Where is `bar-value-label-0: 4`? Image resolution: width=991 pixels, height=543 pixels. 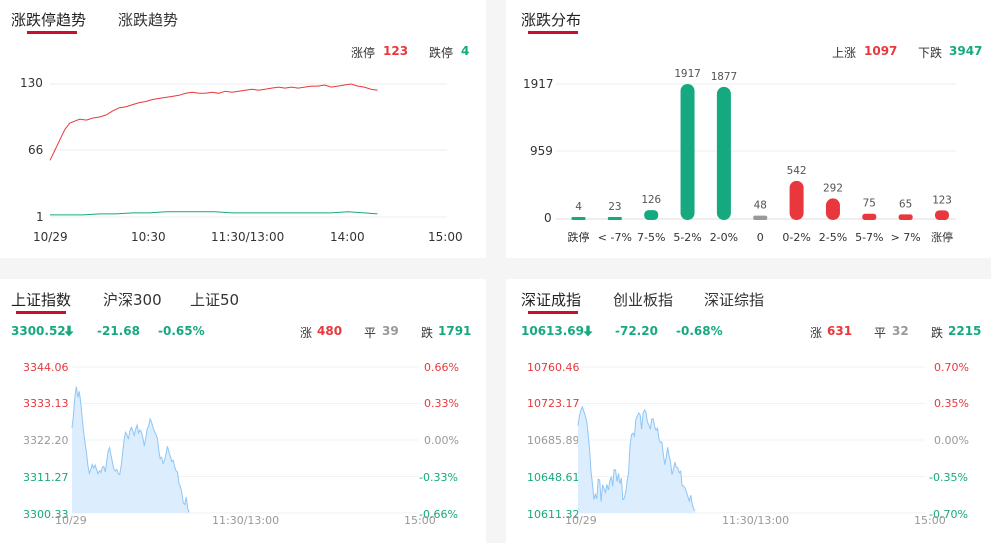 bar-value-label-0: 4 is located at coordinates (578, 206).